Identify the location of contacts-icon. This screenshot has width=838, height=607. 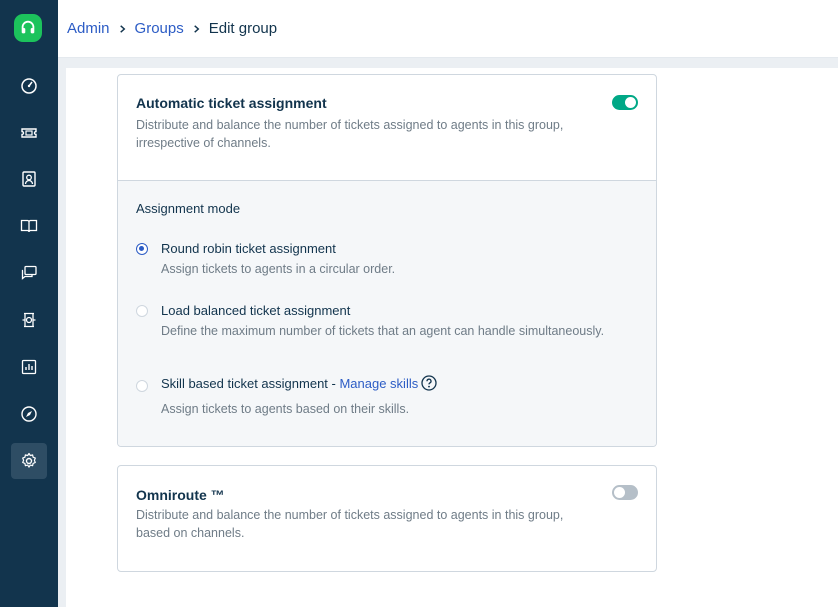
(29, 179).